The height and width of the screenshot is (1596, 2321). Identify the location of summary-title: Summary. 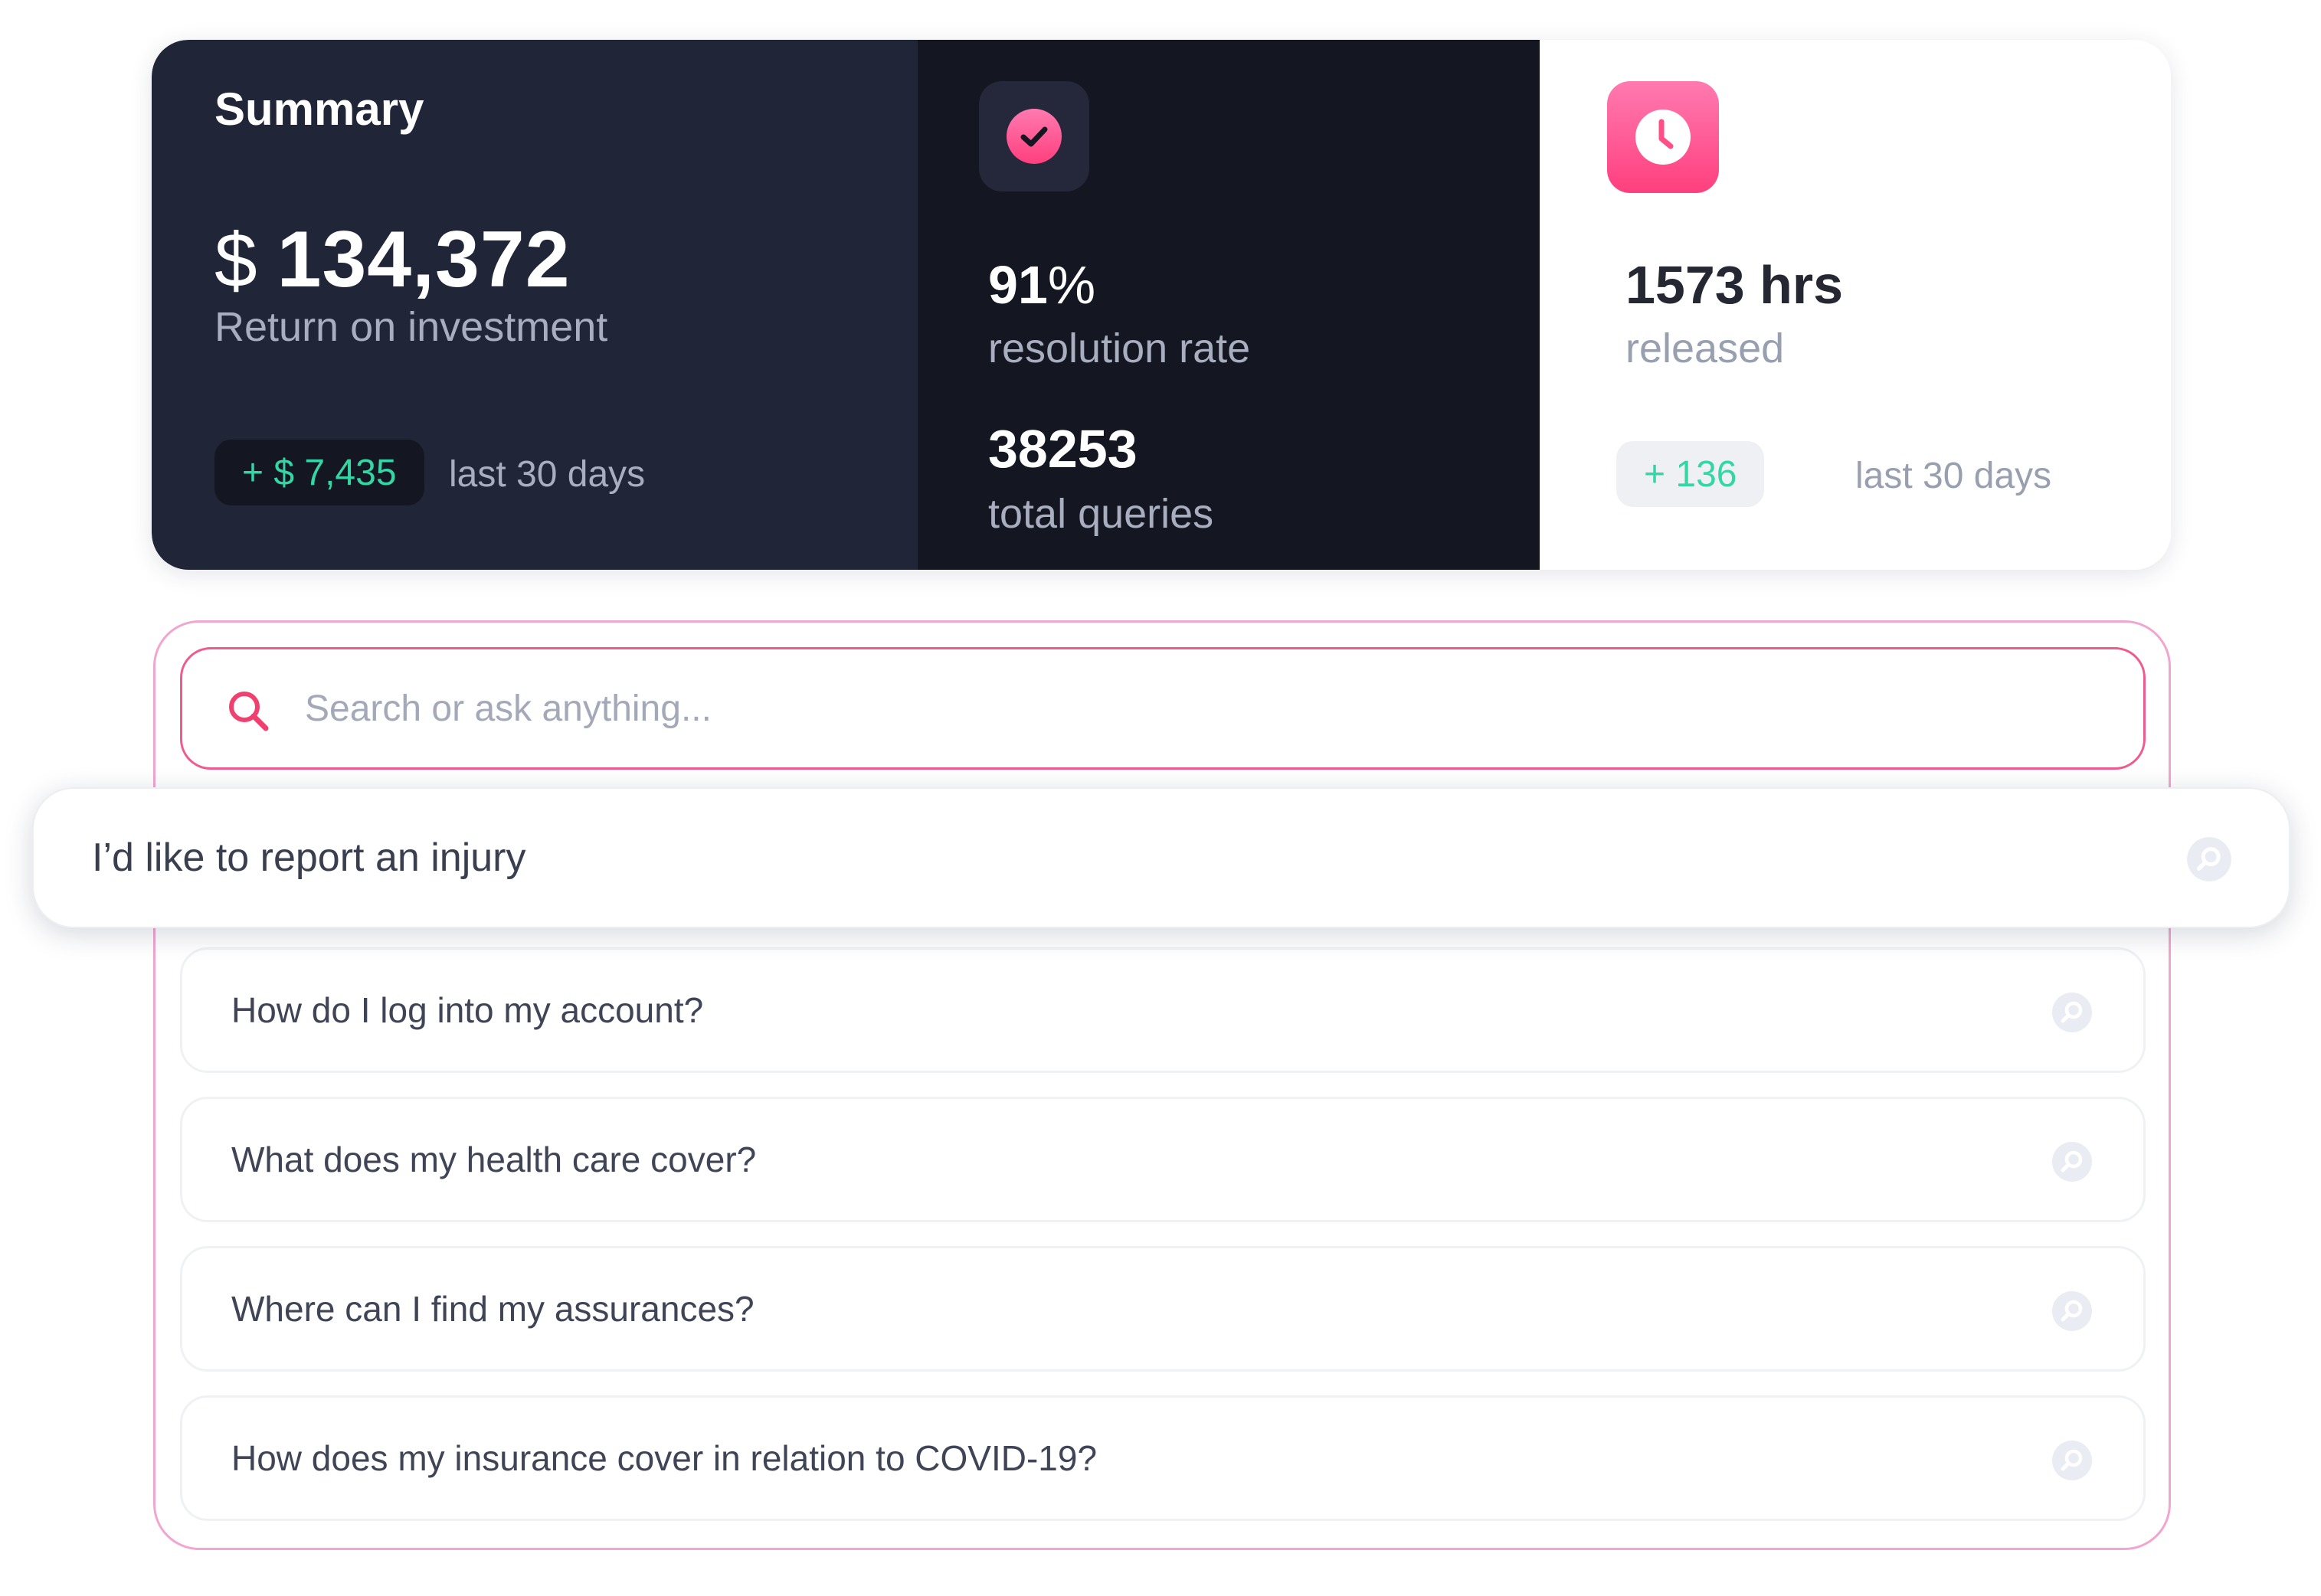
(319, 109).